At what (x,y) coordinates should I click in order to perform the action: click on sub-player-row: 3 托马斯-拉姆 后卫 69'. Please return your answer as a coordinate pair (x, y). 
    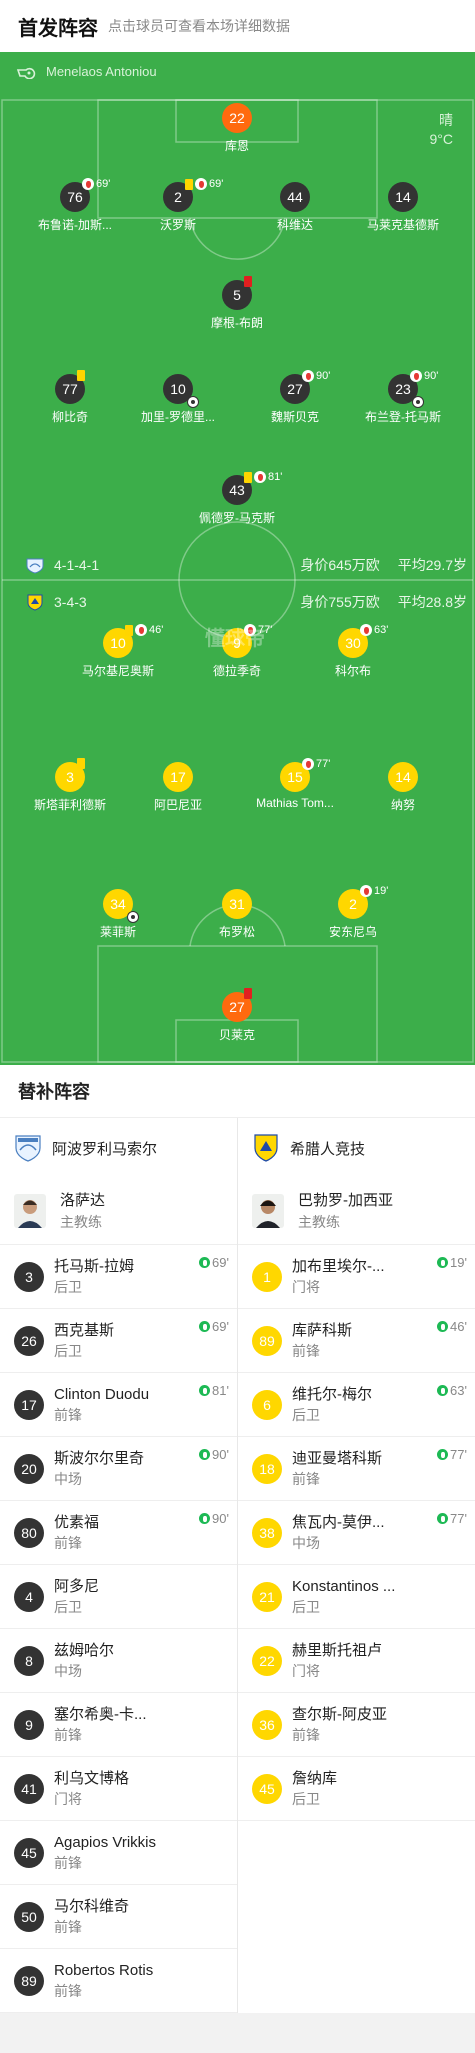
    Looking at the image, I should click on (118, 1277).